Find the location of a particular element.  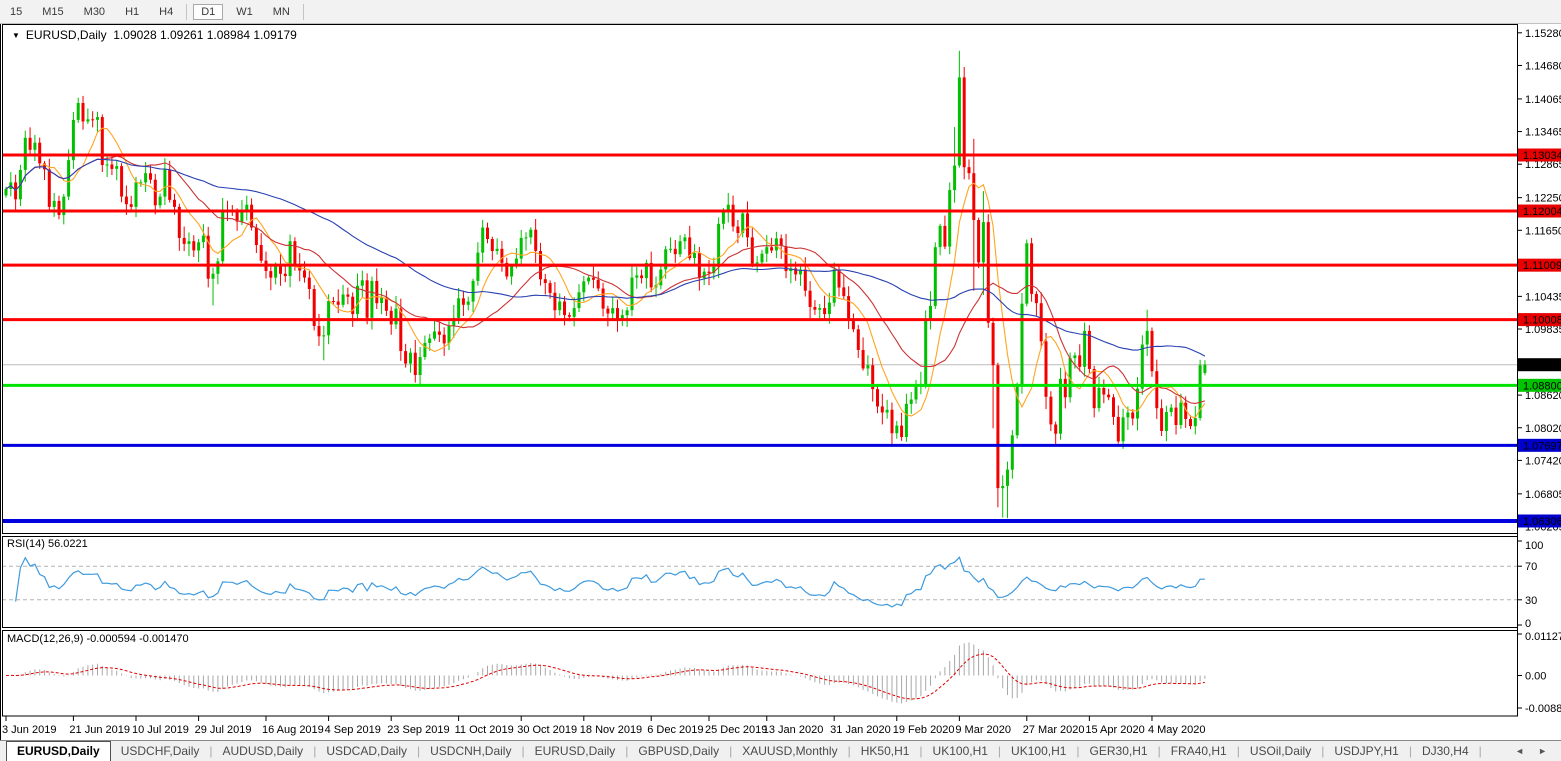

svg-text: 1.10008 is located at coordinates (1542, 321).